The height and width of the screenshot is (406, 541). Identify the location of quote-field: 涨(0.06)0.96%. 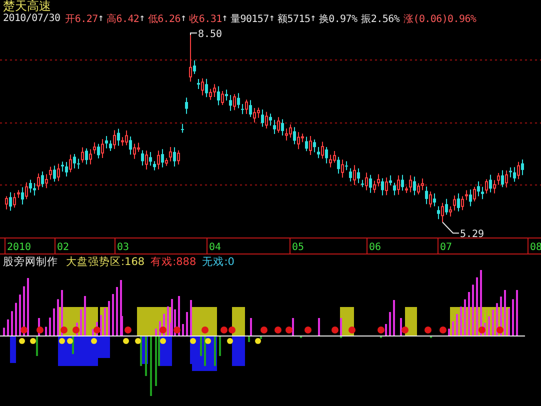
(440, 19).